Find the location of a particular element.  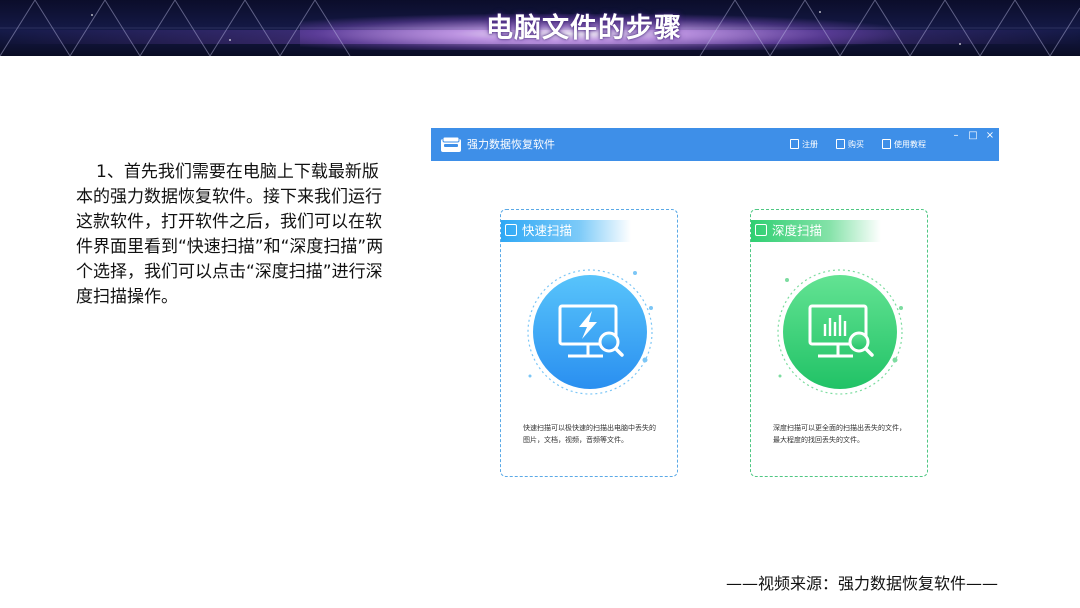

quick-scan-icon is located at coordinates (511, 230).